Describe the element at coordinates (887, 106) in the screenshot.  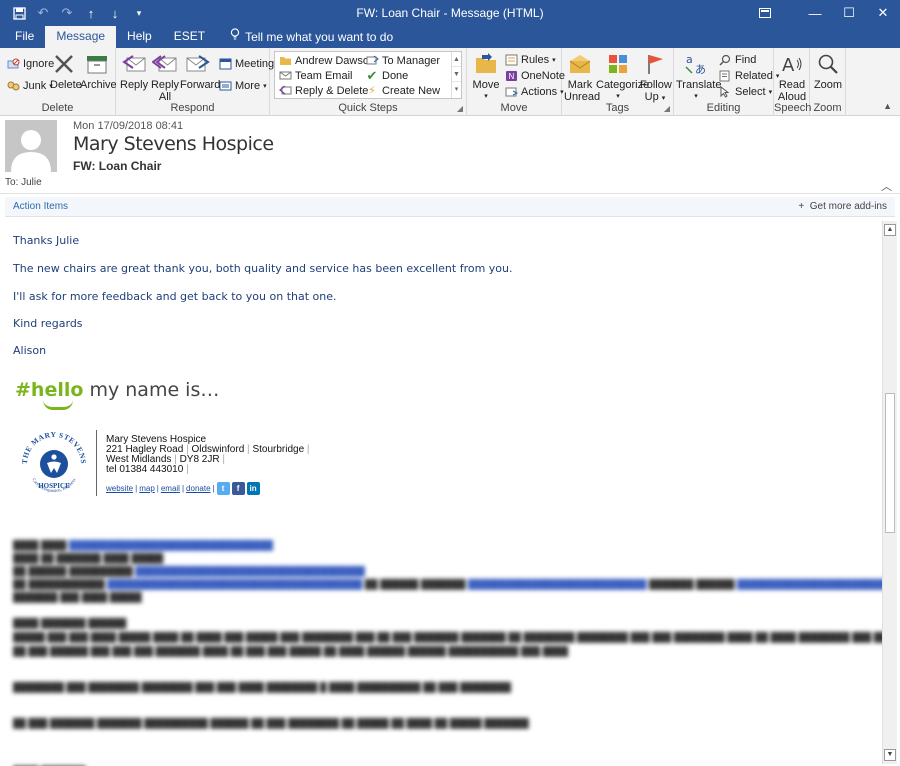
I see `collapse-ribbon-icon: ▲` at that location.